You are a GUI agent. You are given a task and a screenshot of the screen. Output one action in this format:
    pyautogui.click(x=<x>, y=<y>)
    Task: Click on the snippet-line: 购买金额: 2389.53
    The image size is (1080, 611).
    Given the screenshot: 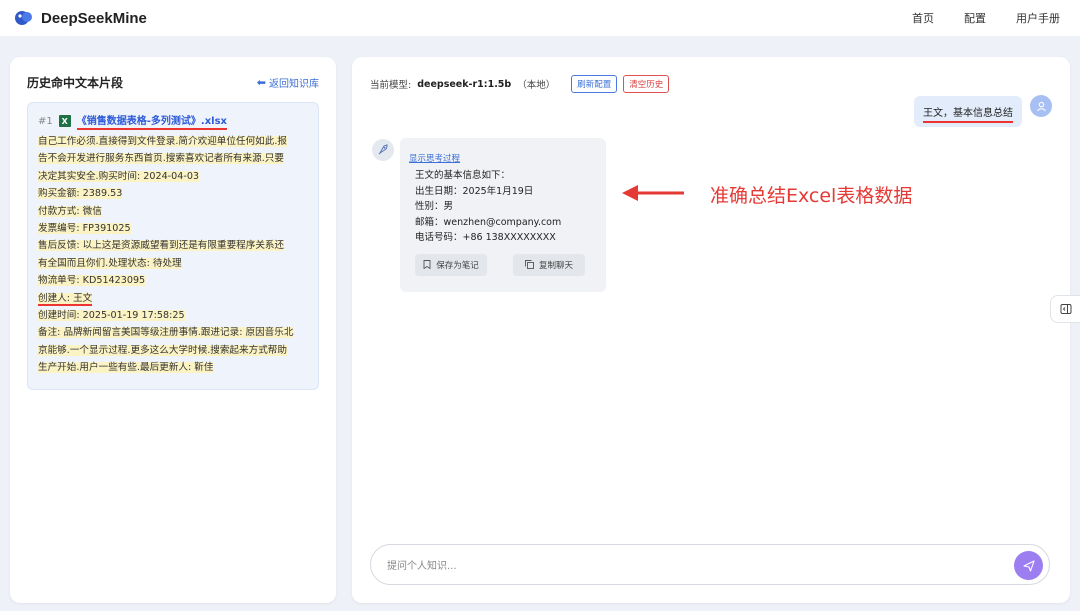 What is the action you would take?
    pyautogui.click(x=80, y=194)
    